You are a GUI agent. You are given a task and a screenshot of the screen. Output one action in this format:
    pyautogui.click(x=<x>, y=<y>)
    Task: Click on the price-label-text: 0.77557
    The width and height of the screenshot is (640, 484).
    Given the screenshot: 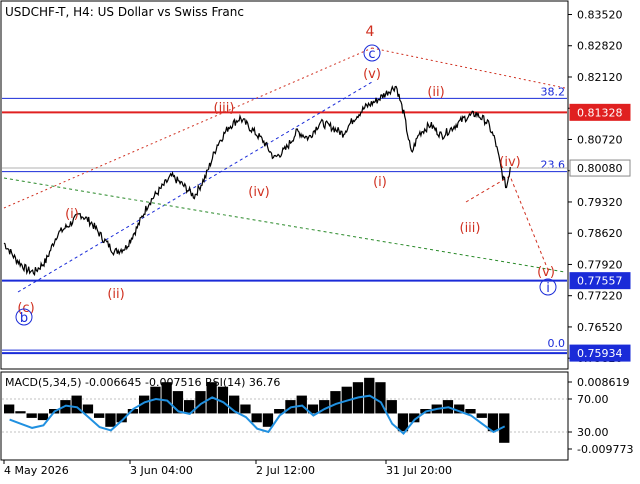 What is the action you would take?
    pyautogui.click(x=600, y=281)
    